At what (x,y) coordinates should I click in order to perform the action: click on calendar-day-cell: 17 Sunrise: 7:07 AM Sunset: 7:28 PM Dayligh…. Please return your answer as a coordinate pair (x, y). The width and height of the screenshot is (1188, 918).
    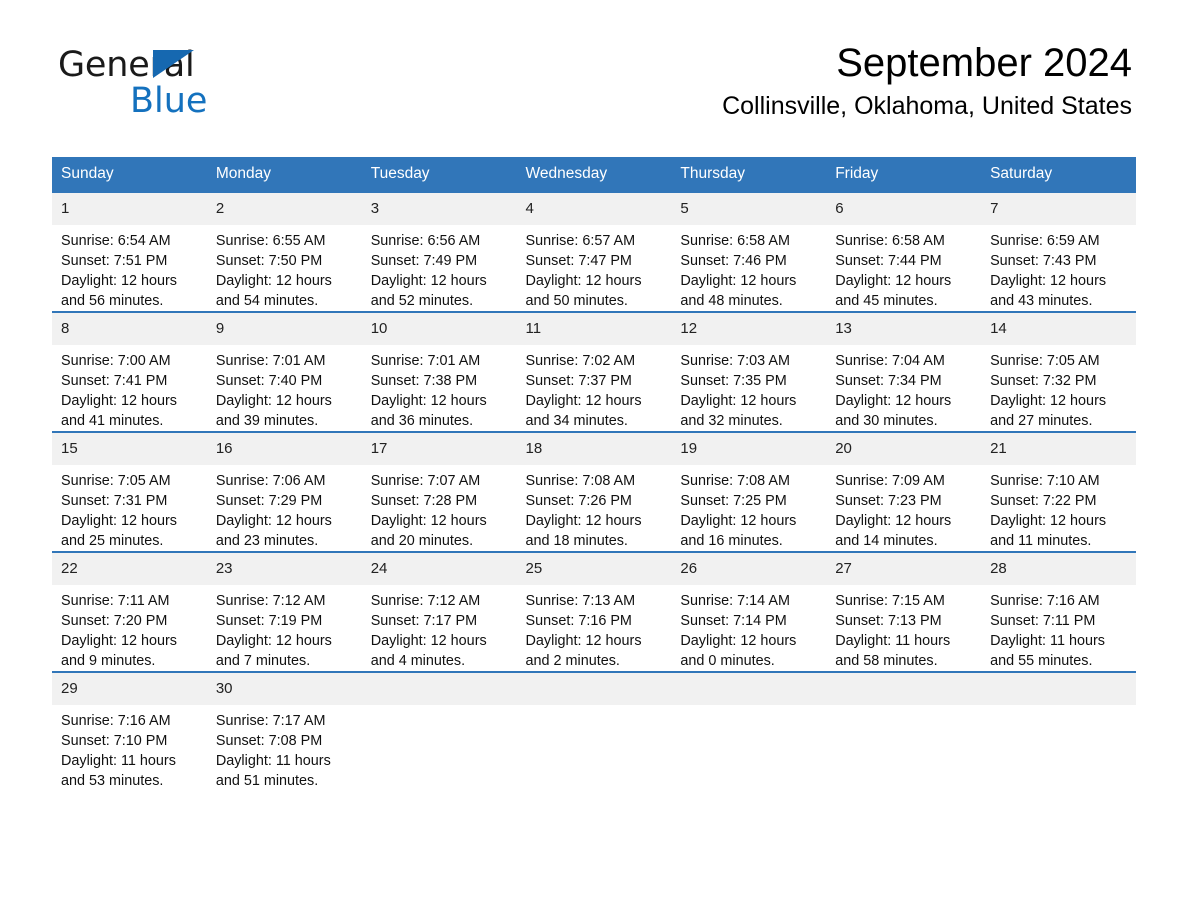
    Looking at the image, I should click on (439, 492).